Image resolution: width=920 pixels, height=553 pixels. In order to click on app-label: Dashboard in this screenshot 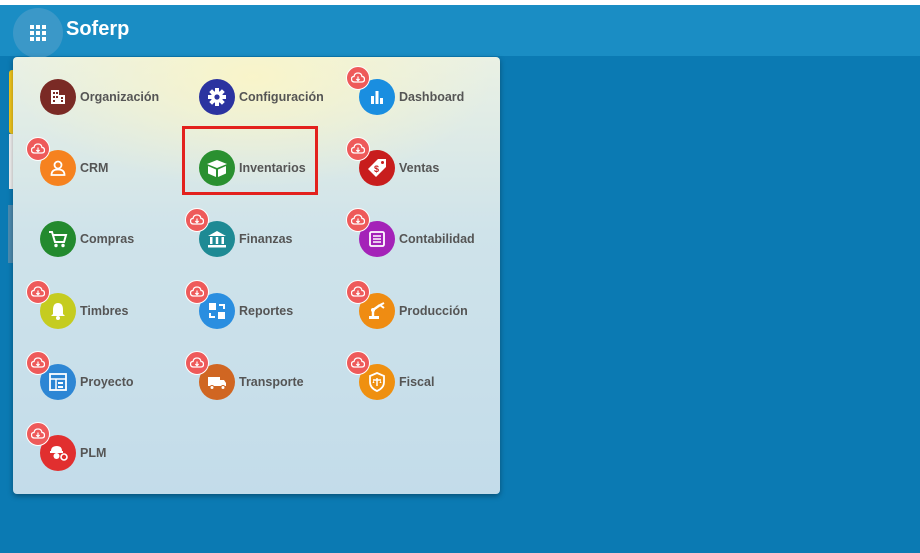, I will do `click(432, 97)`.